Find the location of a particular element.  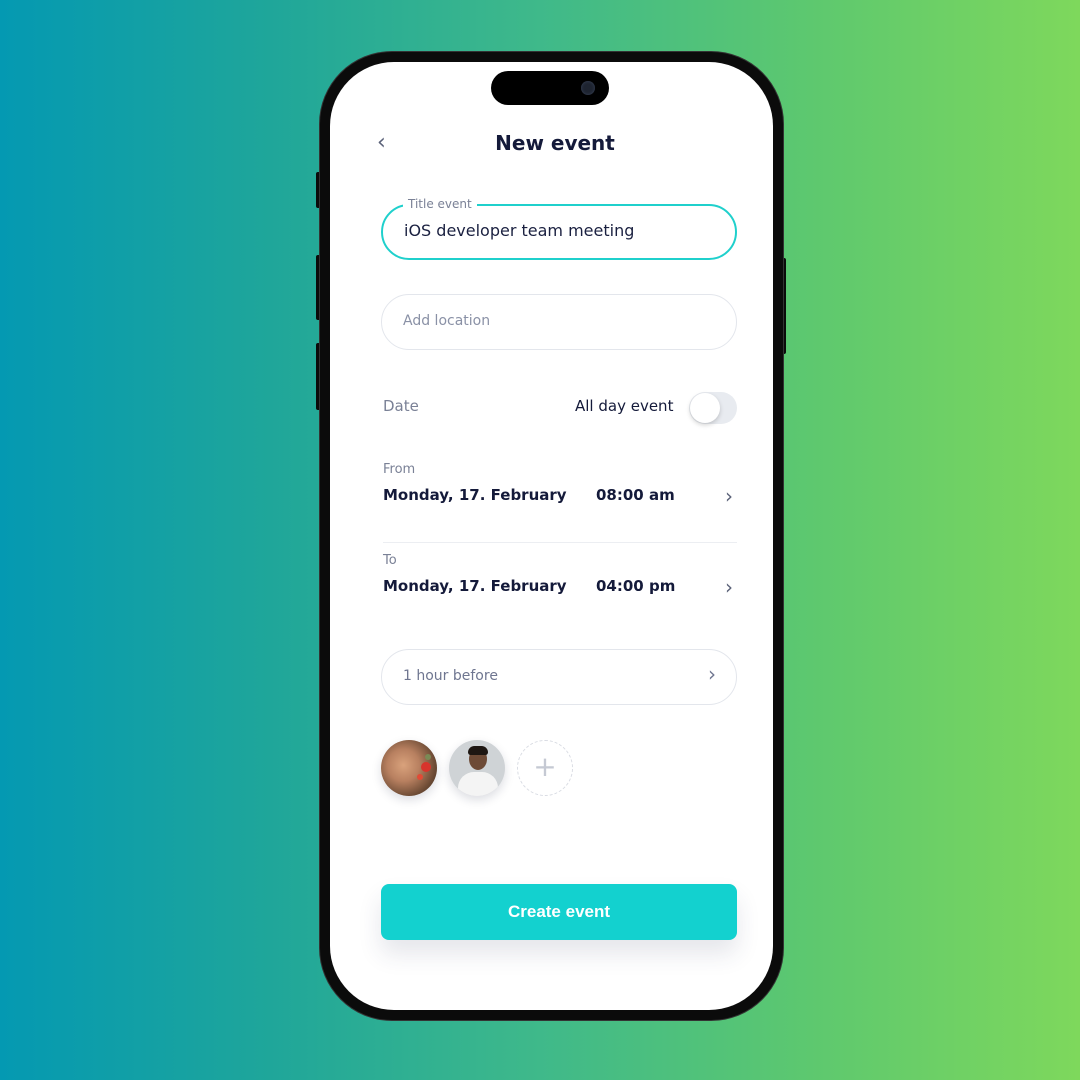

all-day-event-toggle is located at coordinates (713, 408).